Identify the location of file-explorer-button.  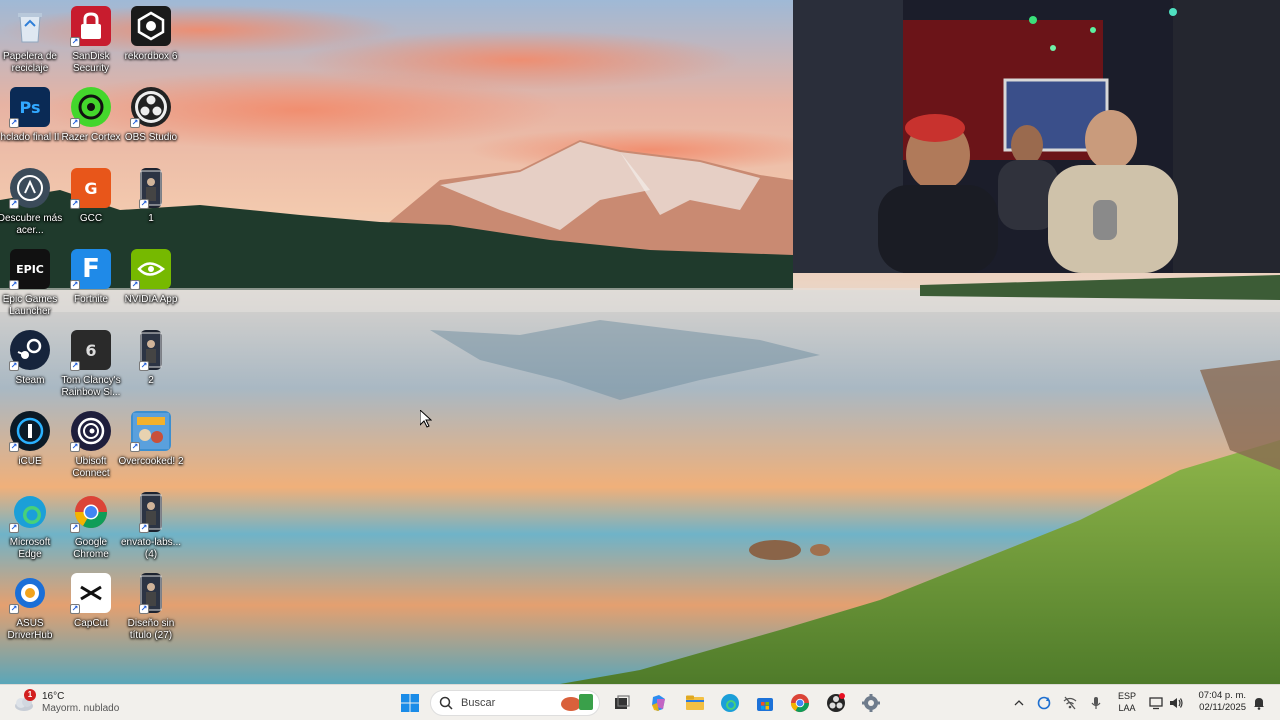
(695, 703).